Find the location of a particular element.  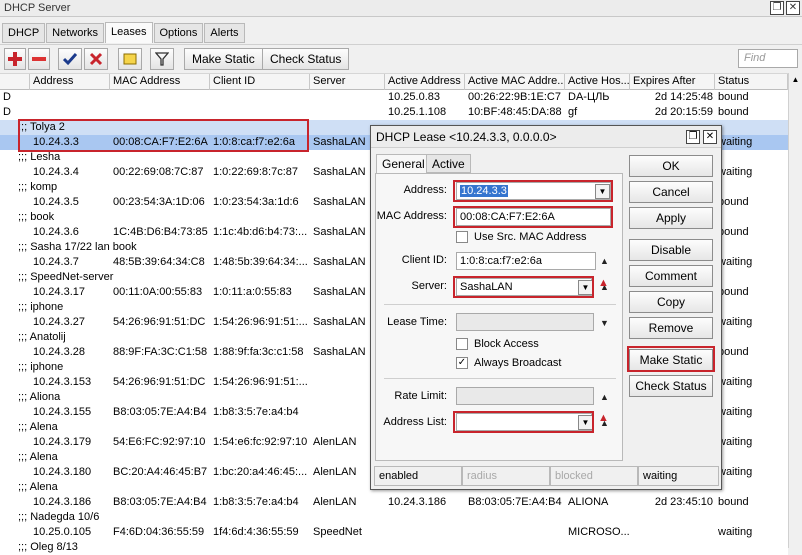

dialog-status-bar: enabled radius blocked waiting is located at coordinates (546, 476).